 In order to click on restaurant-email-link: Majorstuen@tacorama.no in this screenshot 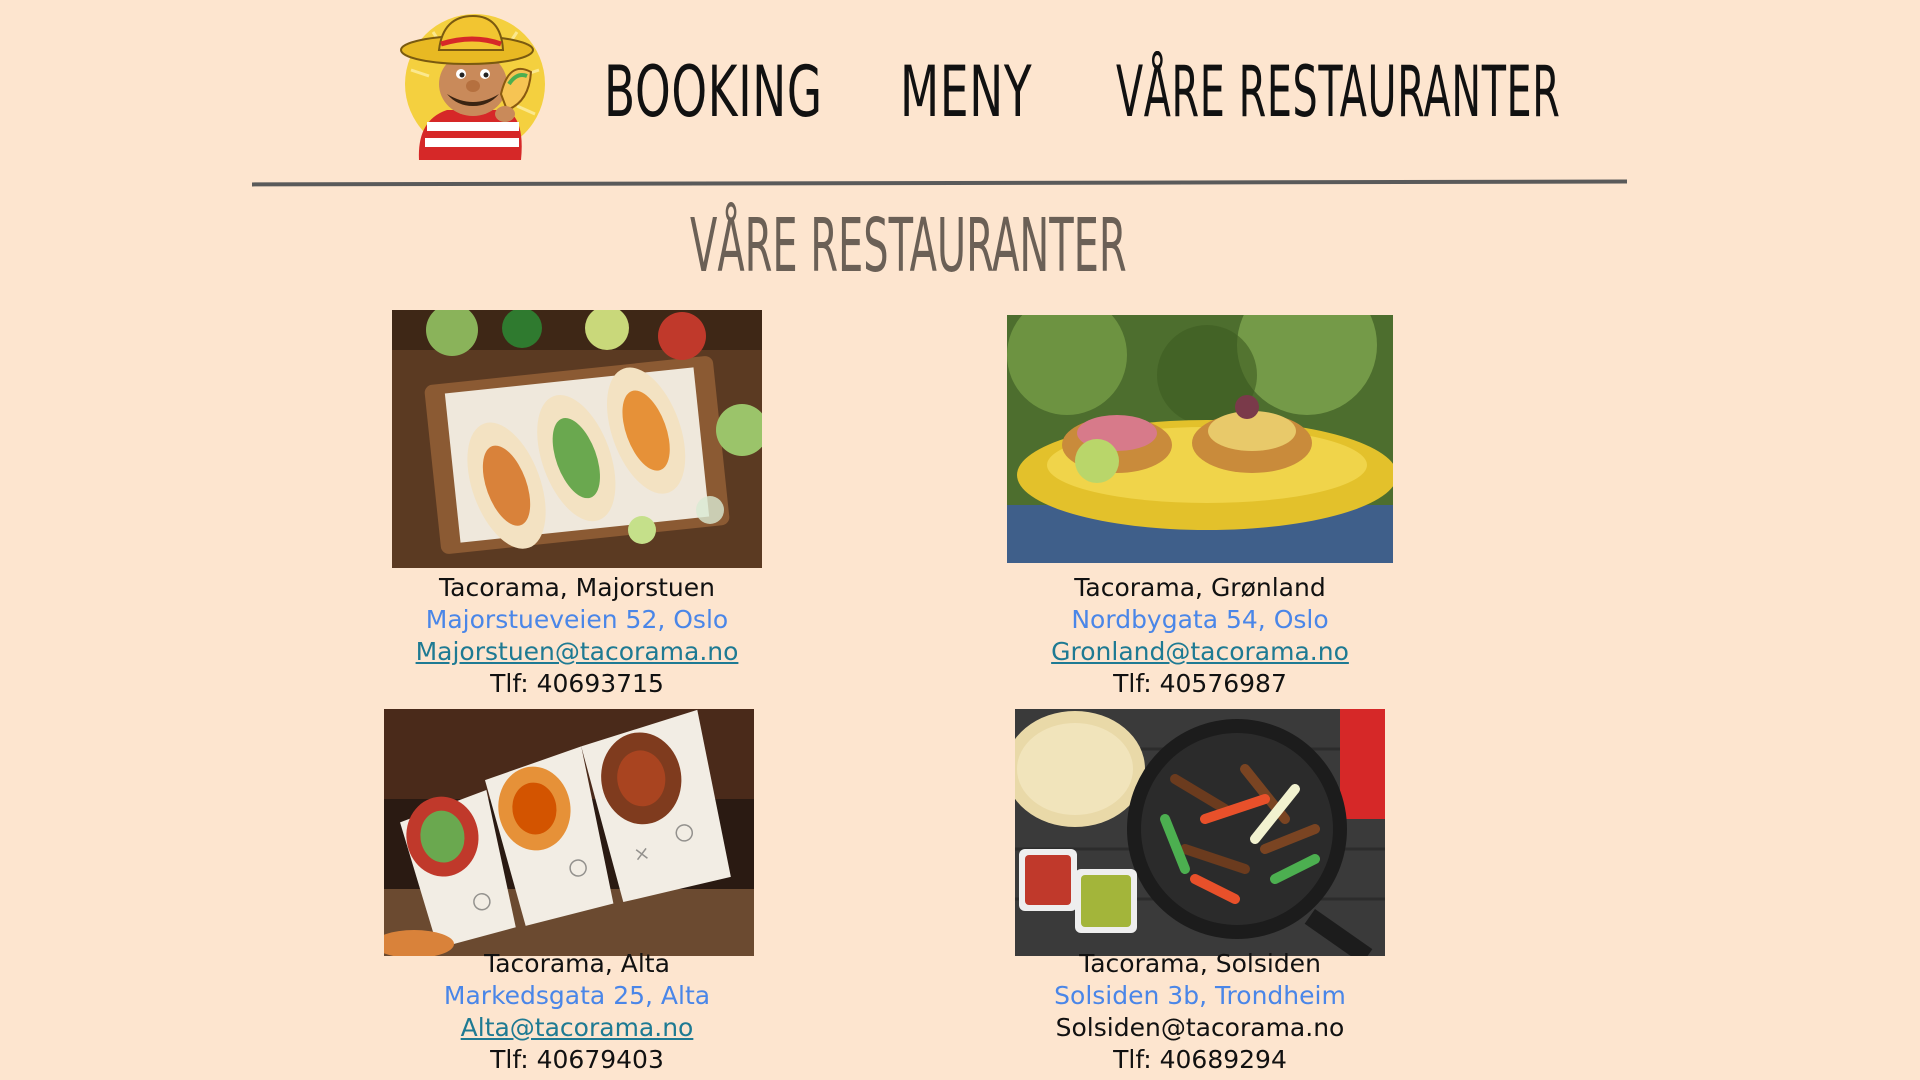, I will do `click(577, 651)`.